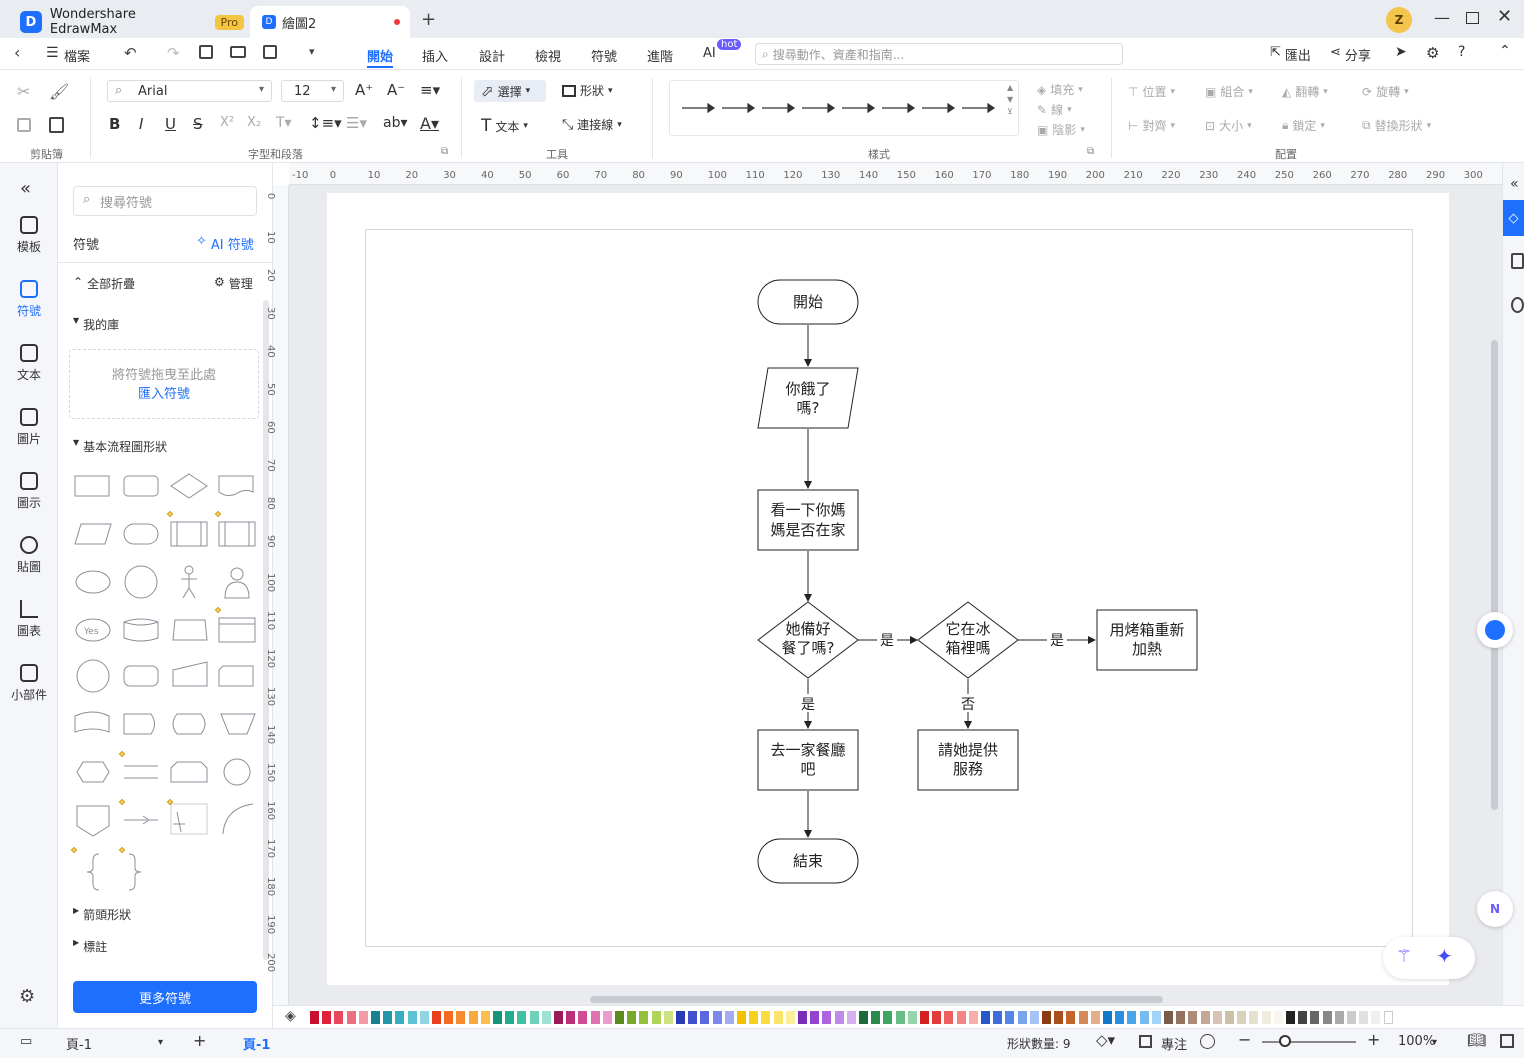 Image resolution: width=1524 pixels, height=1058 pixels. Describe the element at coordinates (1145, 1041) in the screenshot. I see `focus-icon` at that location.